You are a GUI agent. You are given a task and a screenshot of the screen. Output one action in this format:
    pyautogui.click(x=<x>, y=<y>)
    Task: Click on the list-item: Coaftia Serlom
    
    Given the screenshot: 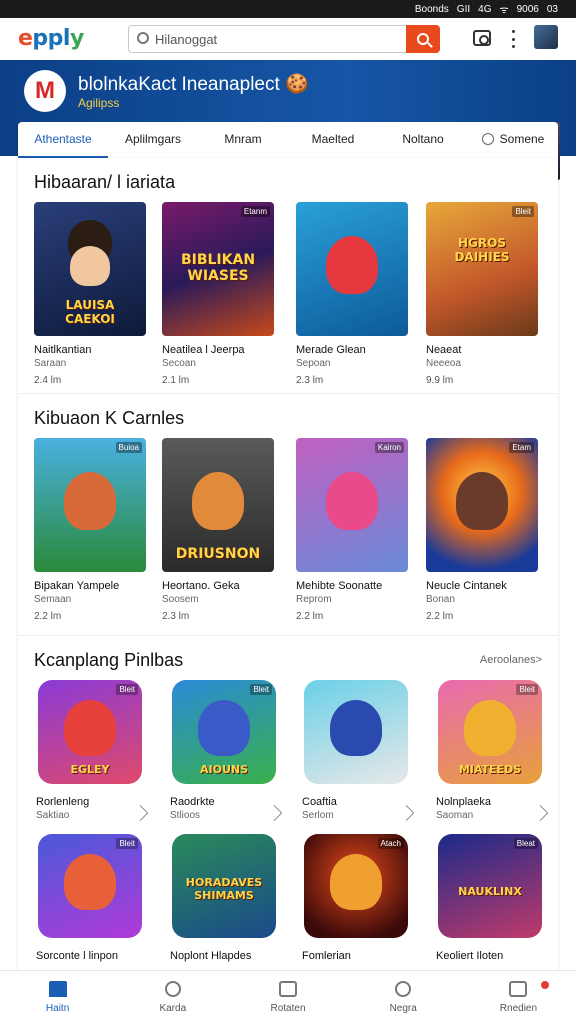 What is the action you would take?
    pyautogui.click(x=358, y=751)
    